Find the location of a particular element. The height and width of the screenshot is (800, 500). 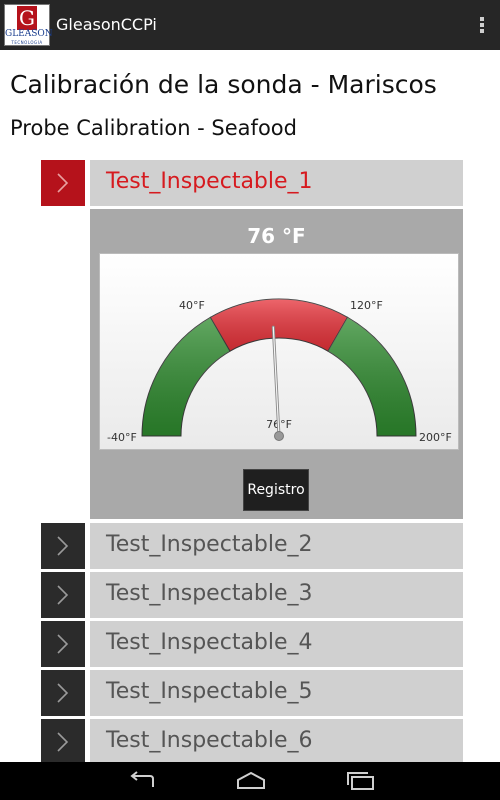

gauge-svg: -40°F 40°F 120°F 200°F 76°F is located at coordinates (279, 371).